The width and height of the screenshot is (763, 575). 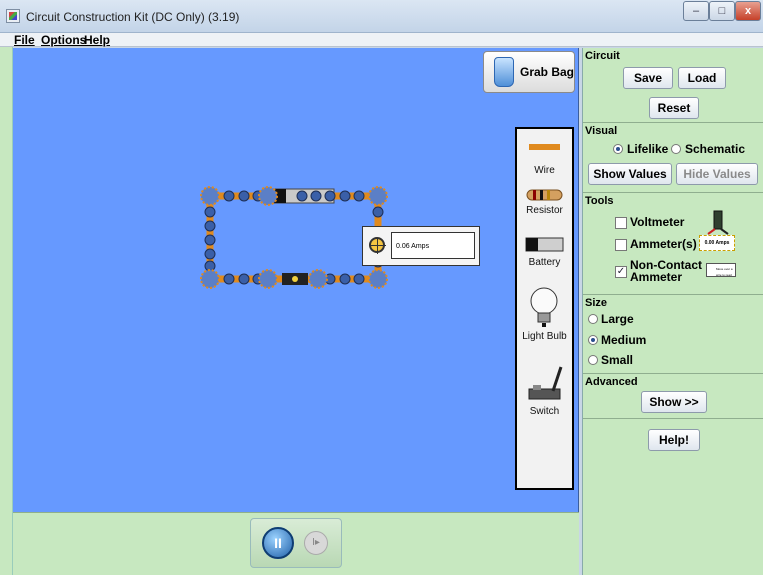 What do you see at coordinates (596, 303) in the screenshot?
I see `size-section-title: Size` at bounding box center [596, 303].